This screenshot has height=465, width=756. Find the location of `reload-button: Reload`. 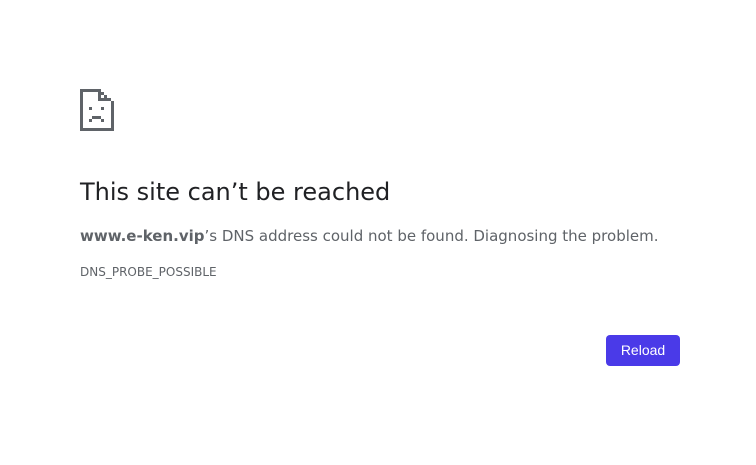

reload-button: Reload is located at coordinates (643, 350).